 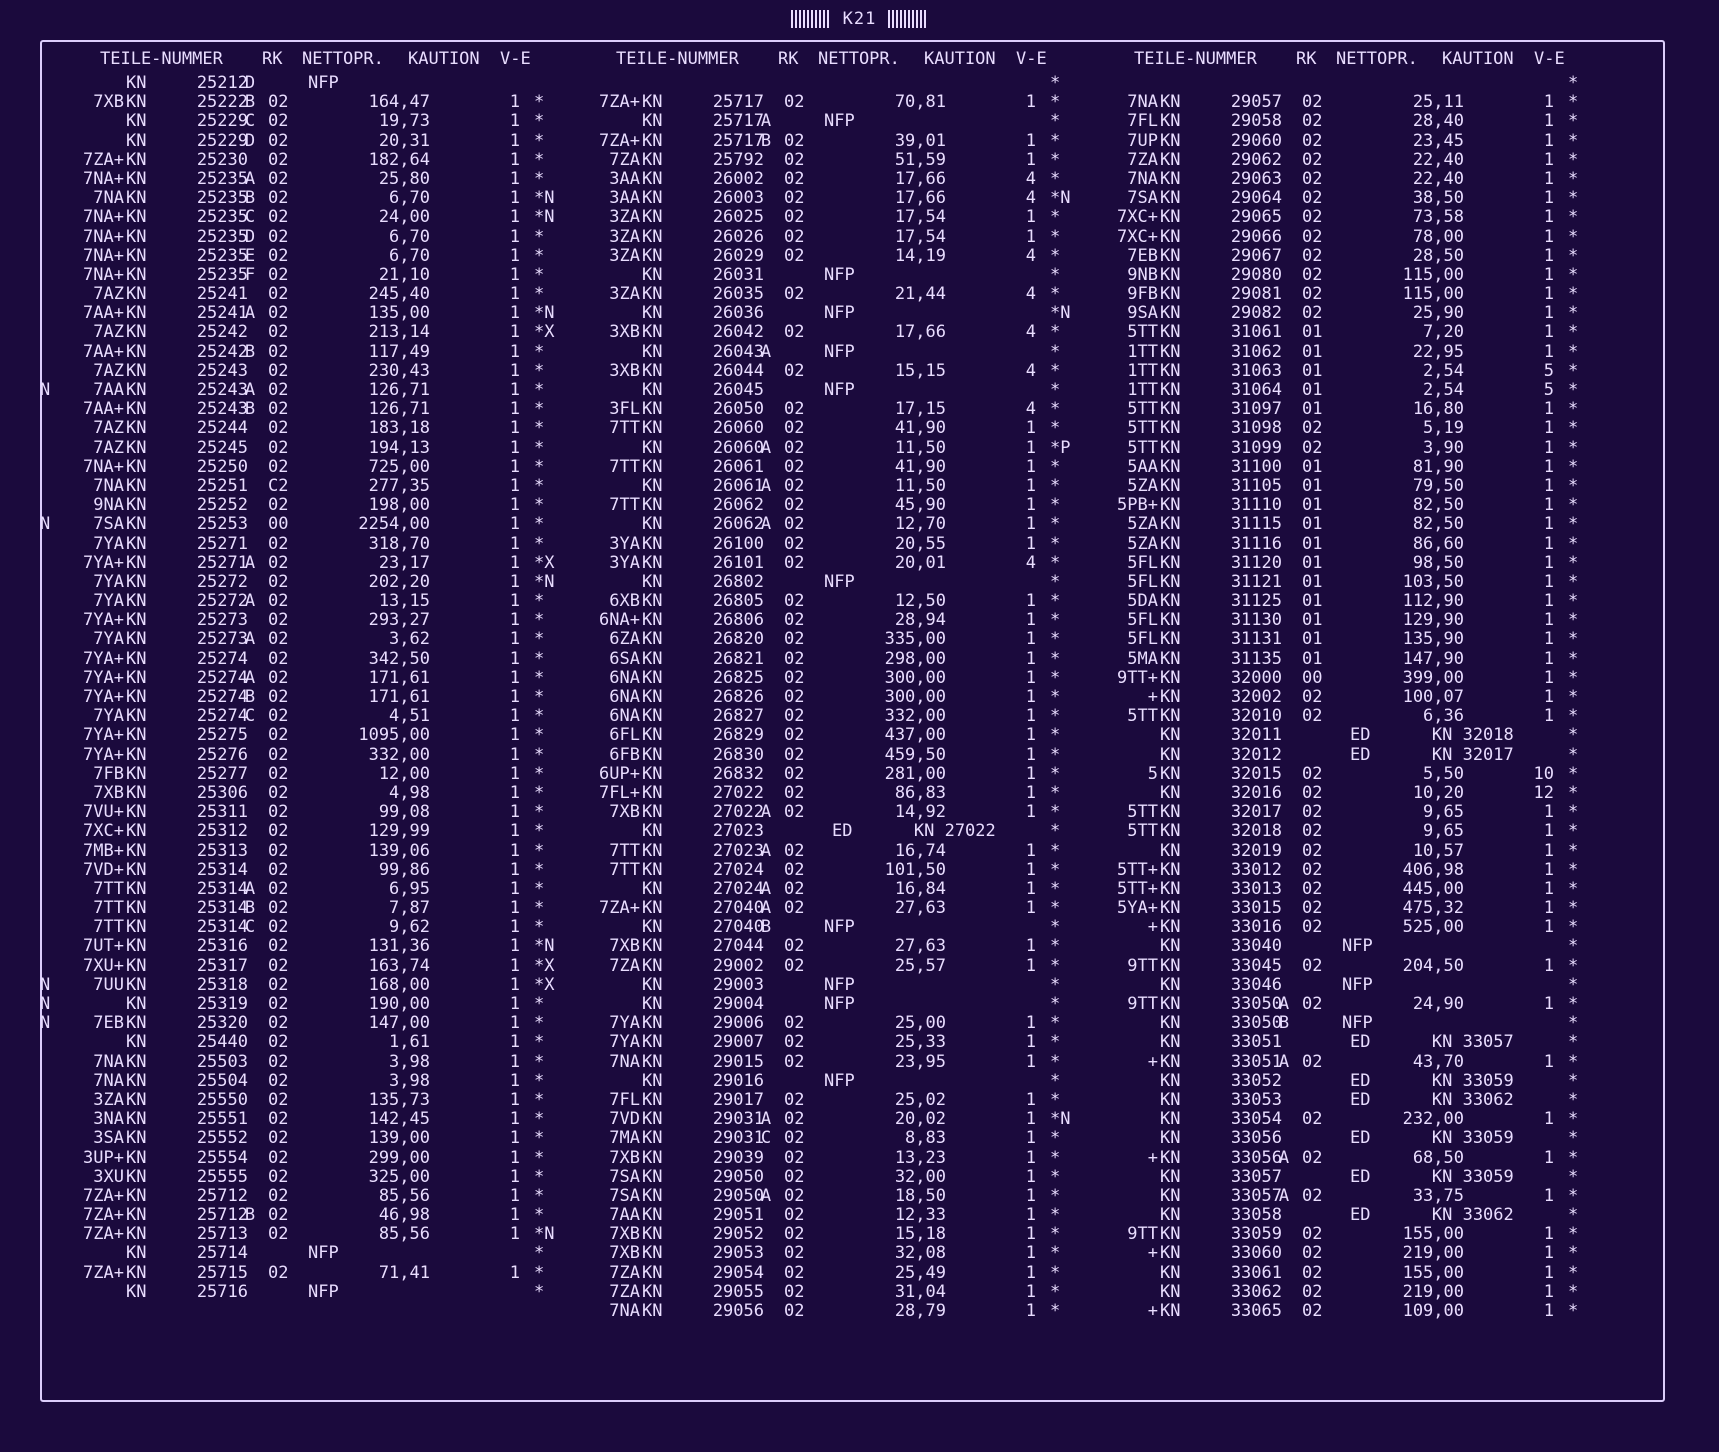 What do you see at coordinates (1548, 370) in the screenshot?
I see `quantity-ve: 5` at bounding box center [1548, 370].